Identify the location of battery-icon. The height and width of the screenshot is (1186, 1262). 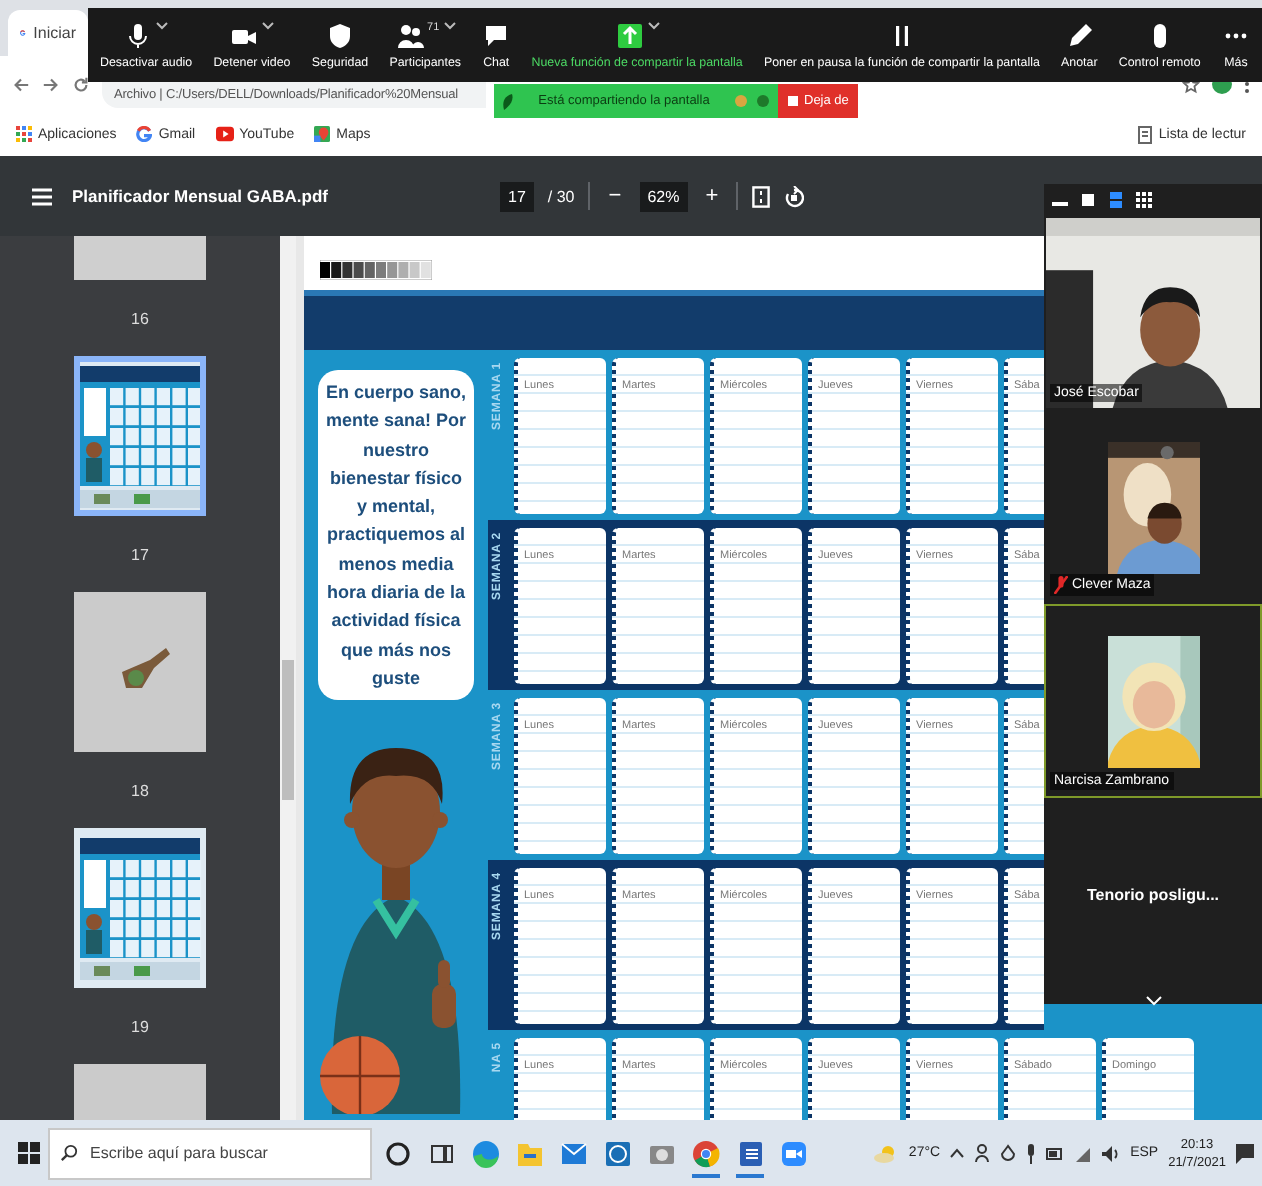
(1055, 1153).